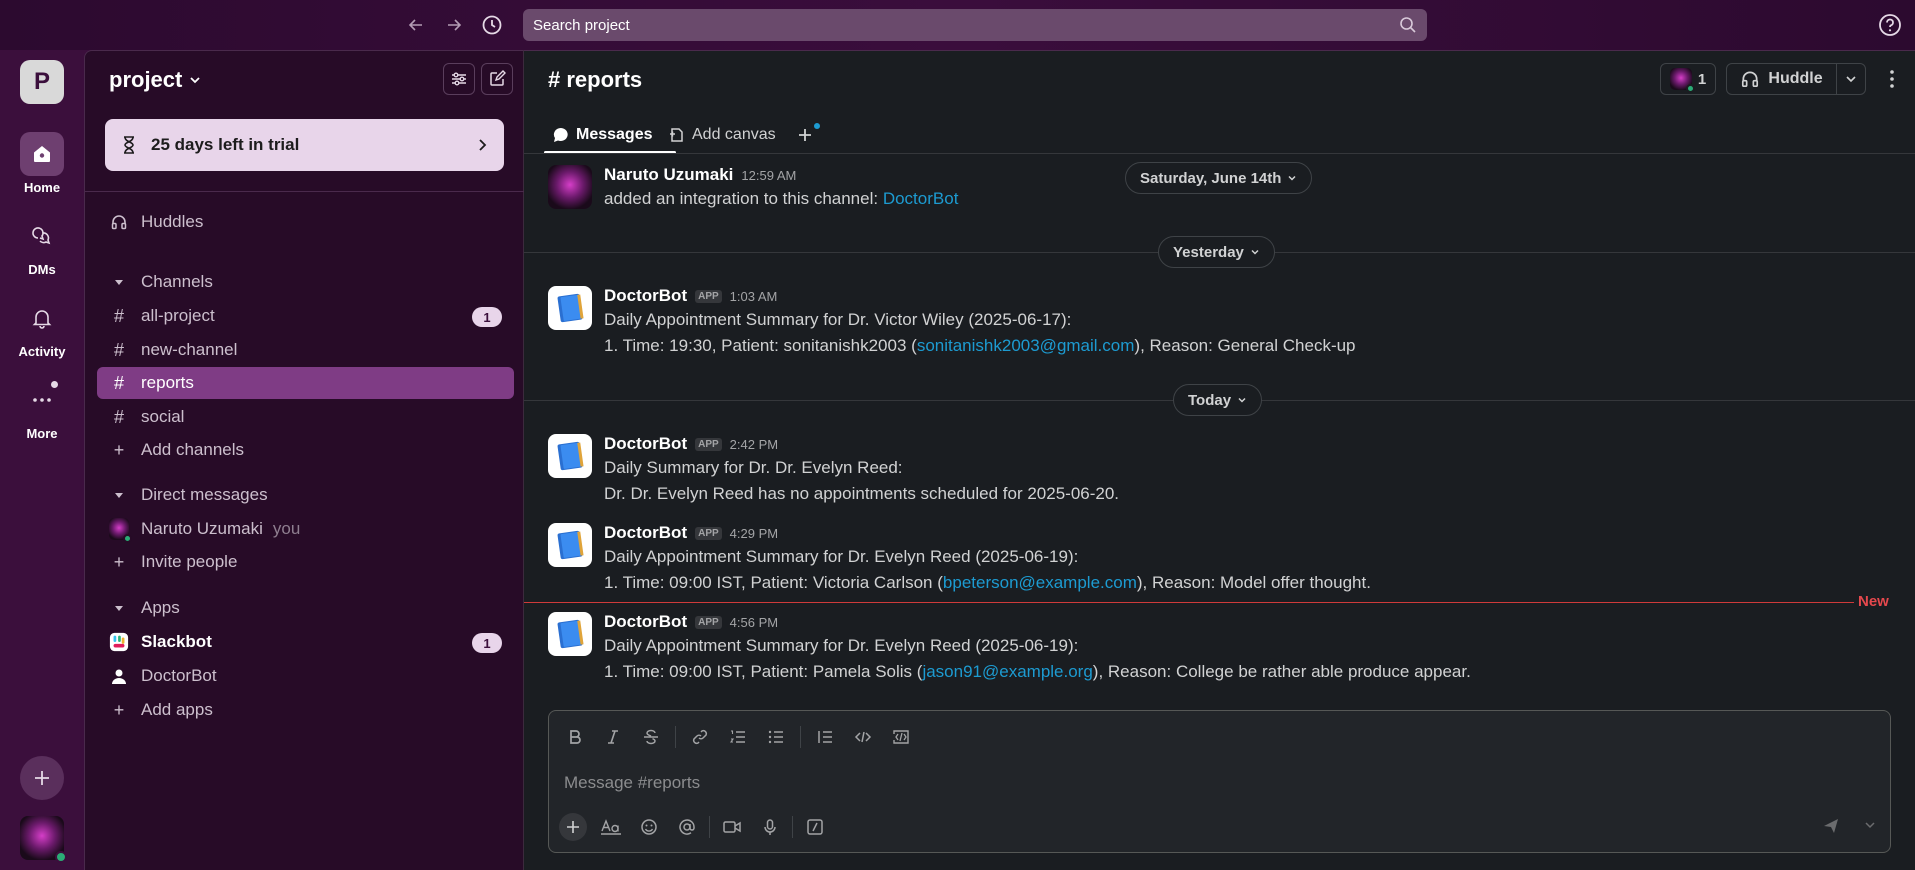  Describe the element at coordinates (42, 778) in the screenshot. I see `add-workspace-button` at that location.